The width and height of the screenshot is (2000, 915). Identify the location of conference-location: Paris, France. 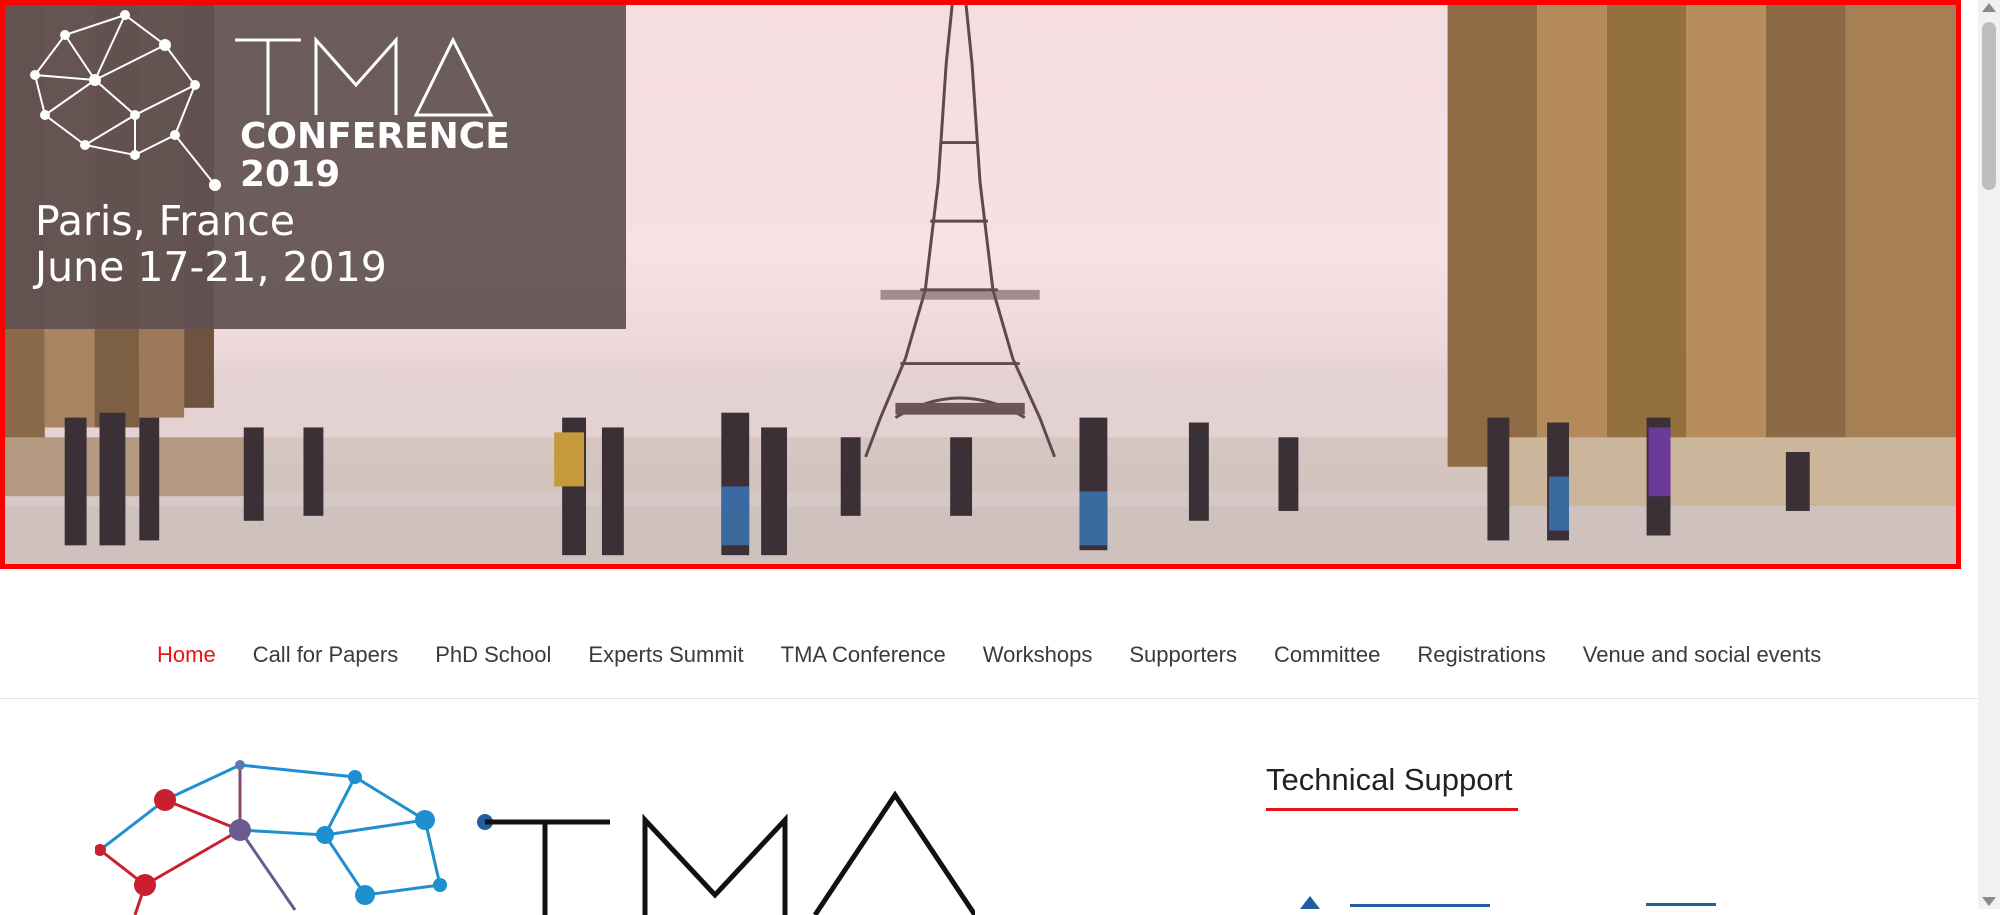
(165, 221).